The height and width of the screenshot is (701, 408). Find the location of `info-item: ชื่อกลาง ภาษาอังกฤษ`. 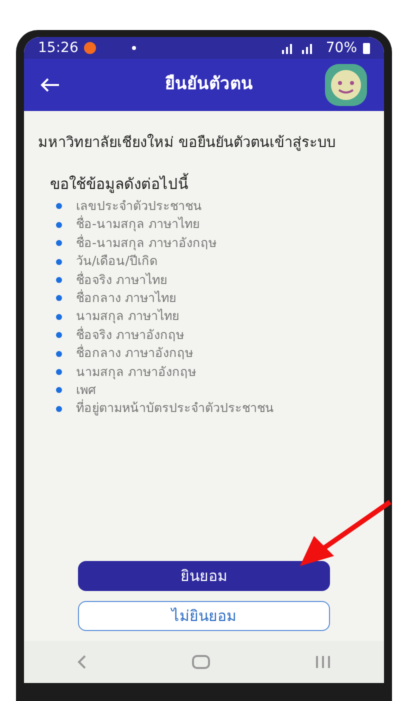

info-item: ชื่อกลาง ภาษาอังกฤษ is located at coordinates (134, 353).